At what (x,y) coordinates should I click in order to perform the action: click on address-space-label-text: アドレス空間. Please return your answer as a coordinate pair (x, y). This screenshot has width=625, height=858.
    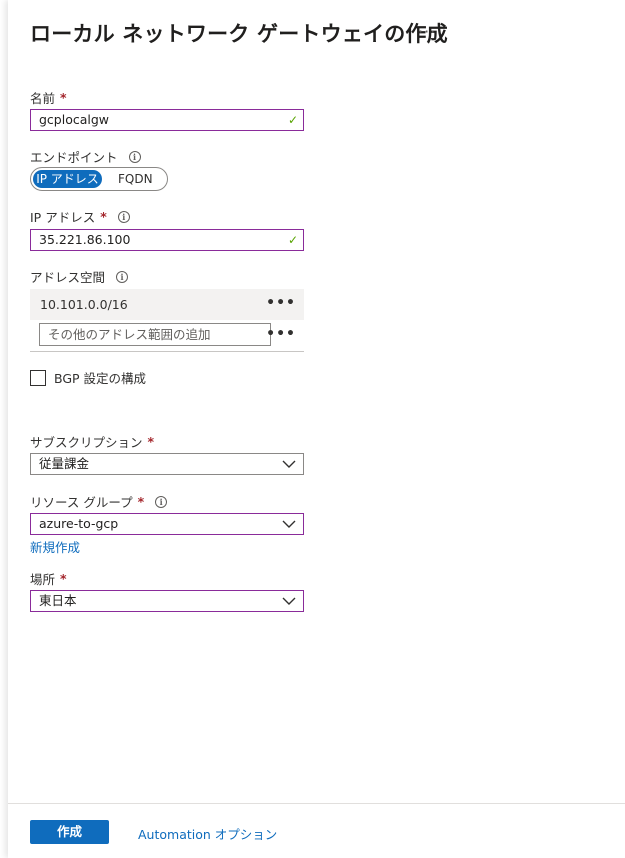
    Looking at the image, I should click on (68, 277).